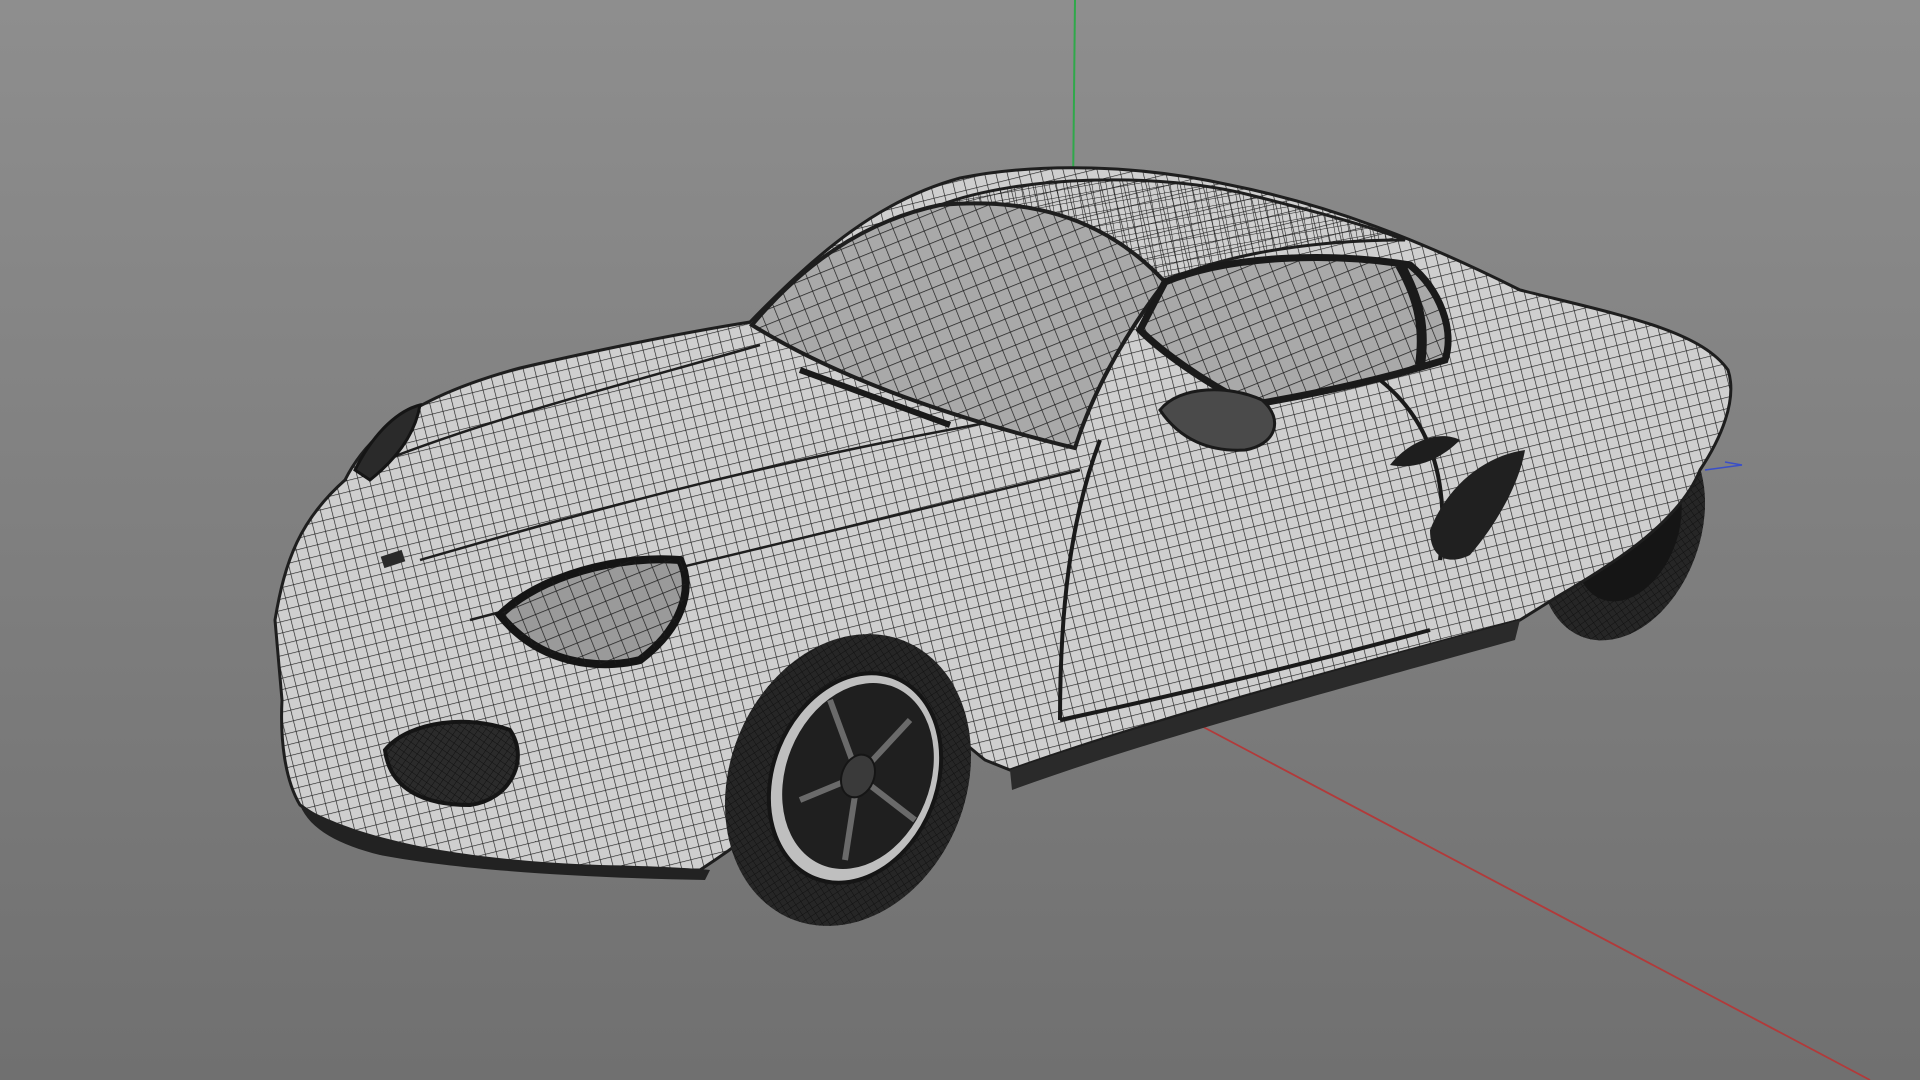  Describe the element at coordinates (1074, 96) in the screenshot. I see `y-axis-line` at that location.